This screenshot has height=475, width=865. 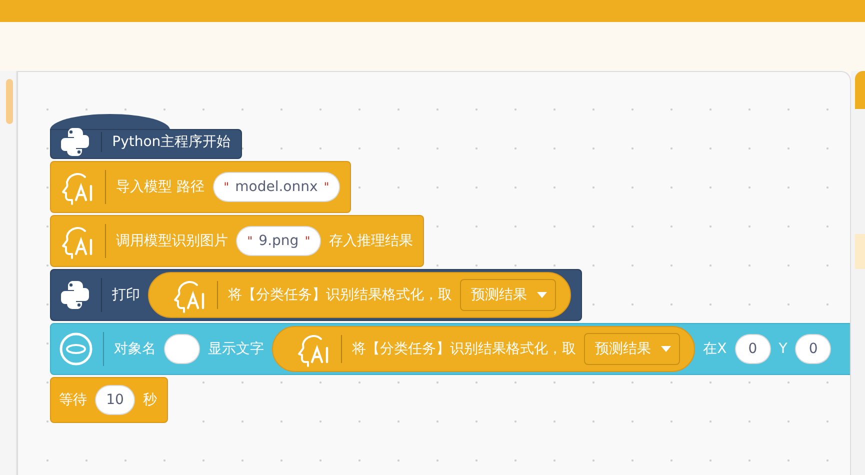 What do you see at coordinates (149, 400) in the screenshot?
I see `block-label: 秒` at bounding box center [149, 400].